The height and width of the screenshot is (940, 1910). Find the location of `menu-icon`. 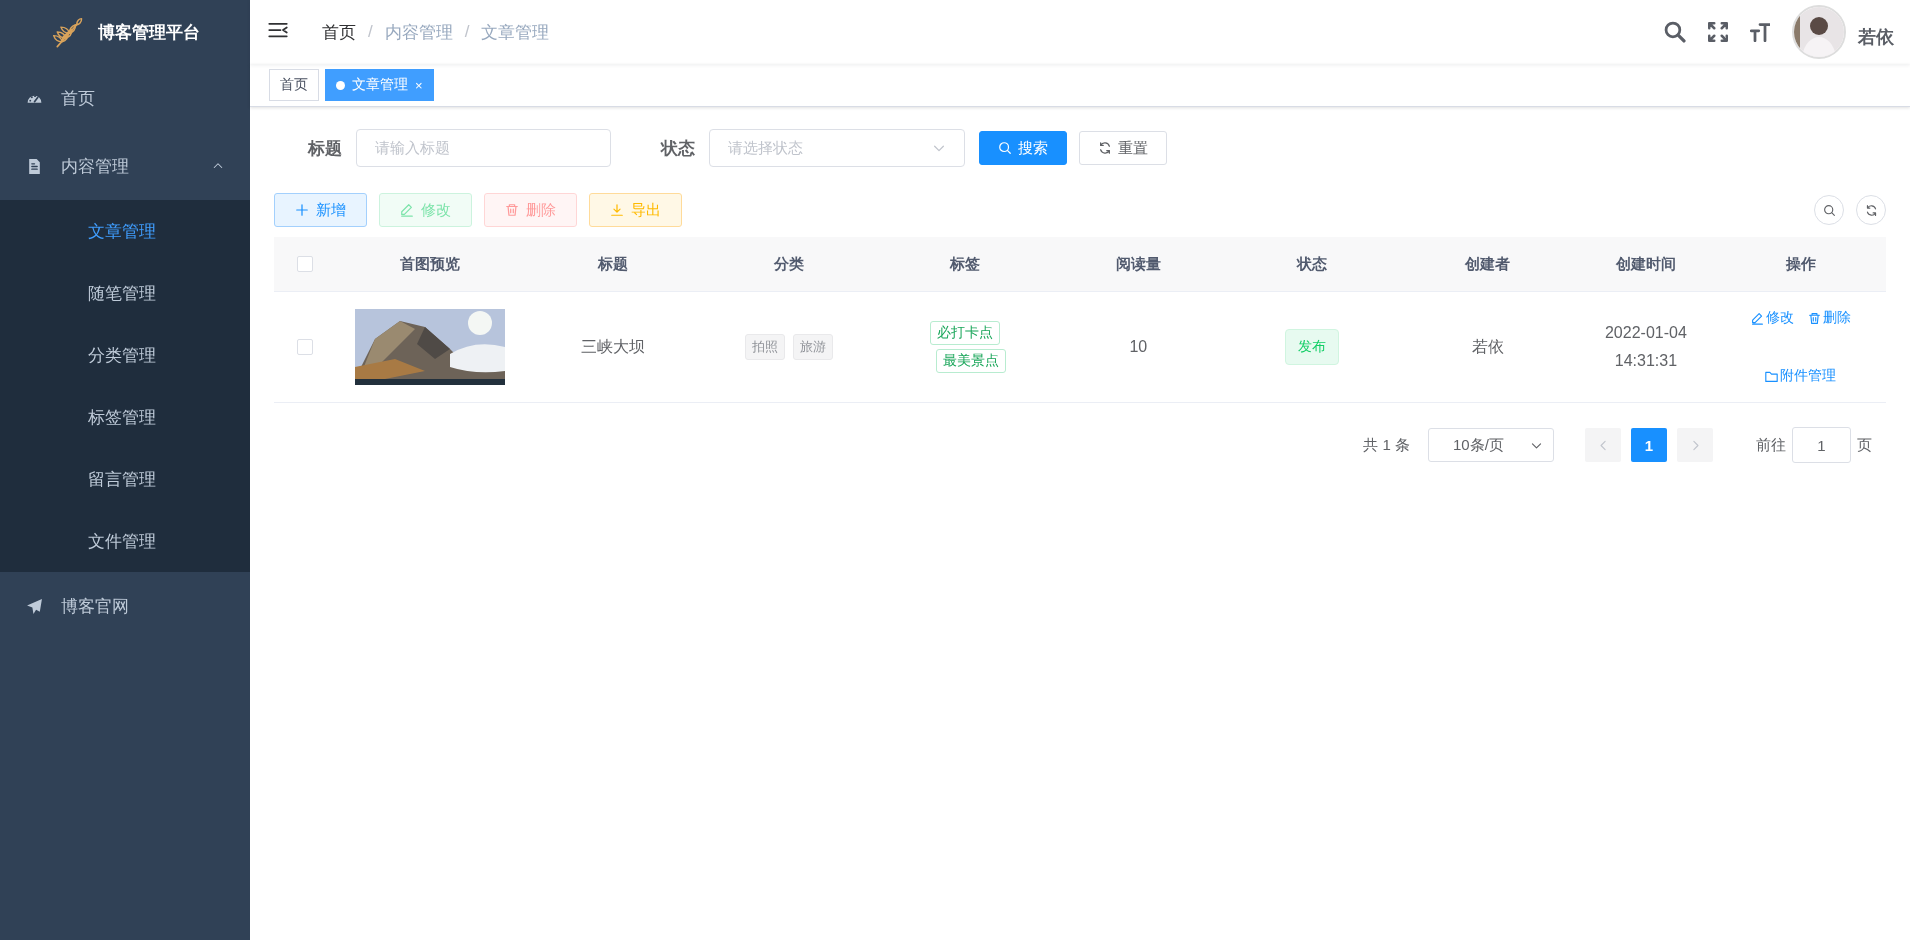

menu-icon is located at coordinates (278, 30).